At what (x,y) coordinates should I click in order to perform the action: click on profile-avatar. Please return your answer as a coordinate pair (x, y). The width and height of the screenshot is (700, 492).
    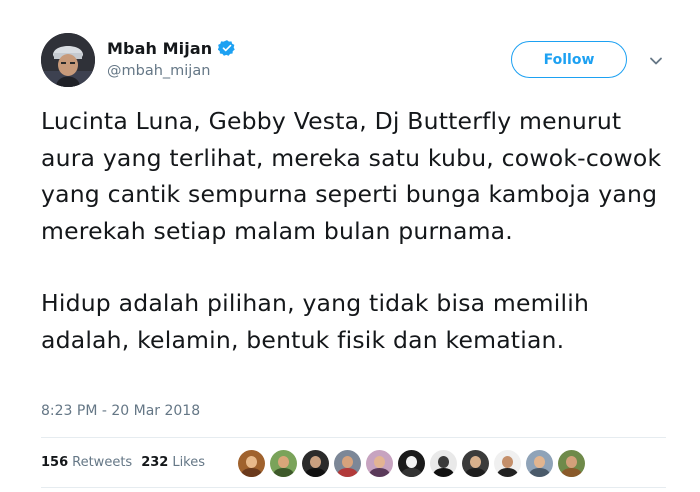
    Looking at the image, I should click on (68, 60).